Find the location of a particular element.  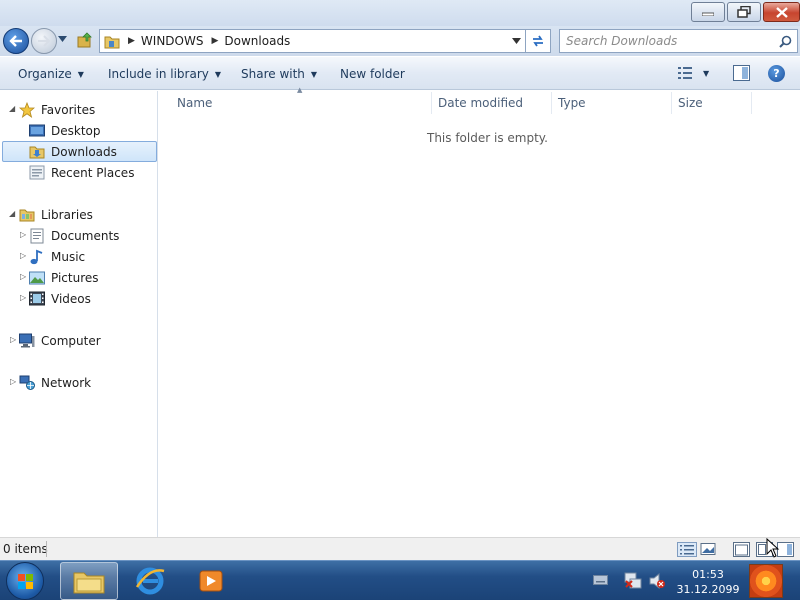

forward-arrow-icon is located at coordinates (44, 41).